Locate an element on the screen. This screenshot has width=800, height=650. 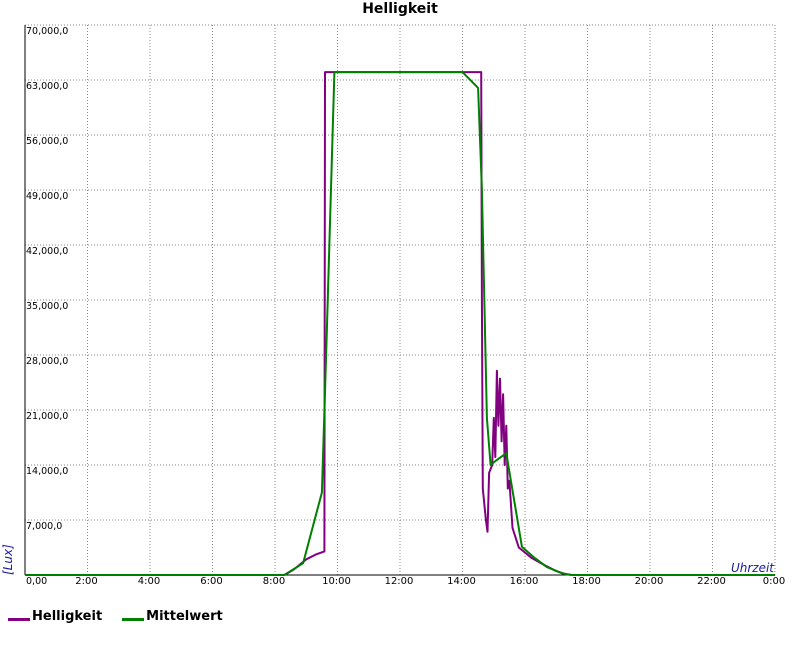
x-tick-label: 4:00 is located at coordinates (149, 581).